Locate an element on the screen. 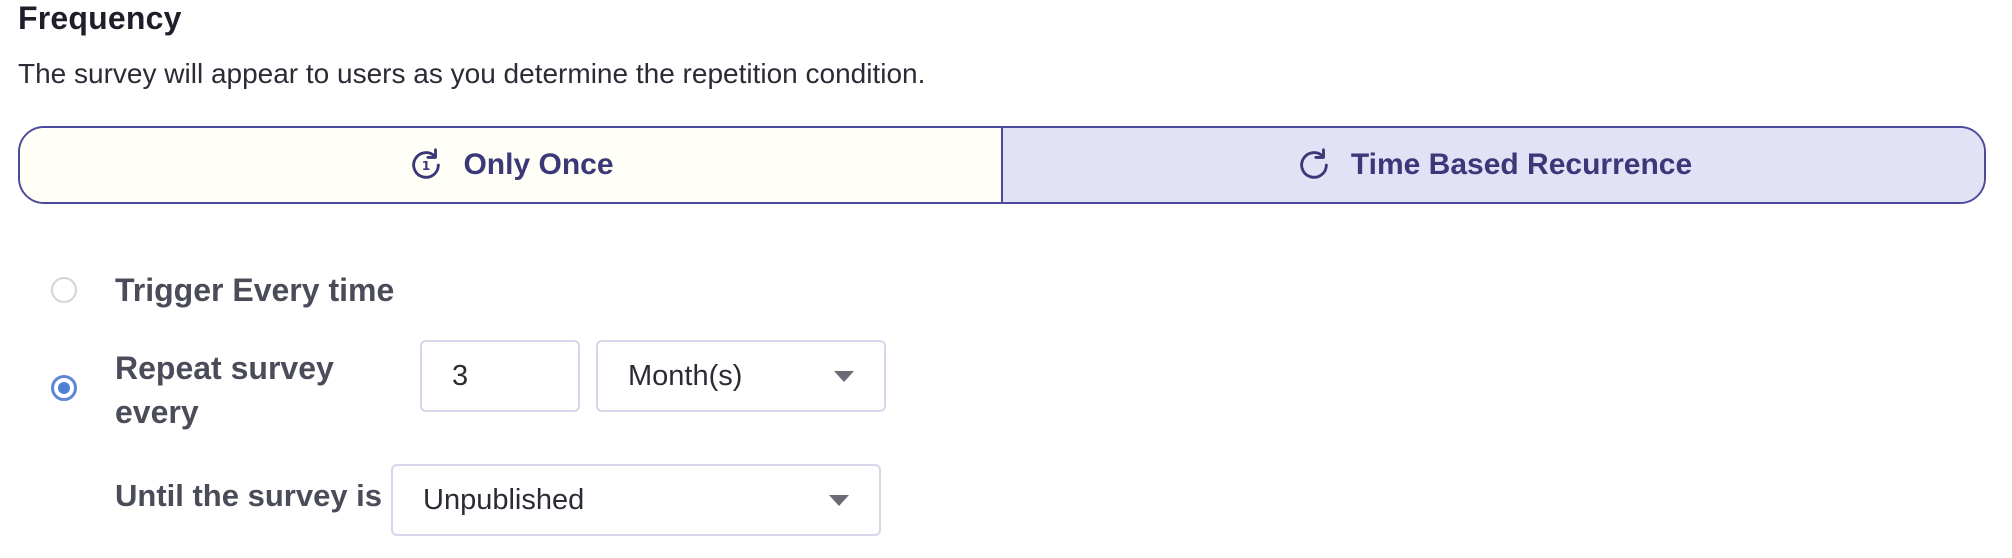  option-trigger-every-time: Trigger Every time is located at coordinates (222, 290).